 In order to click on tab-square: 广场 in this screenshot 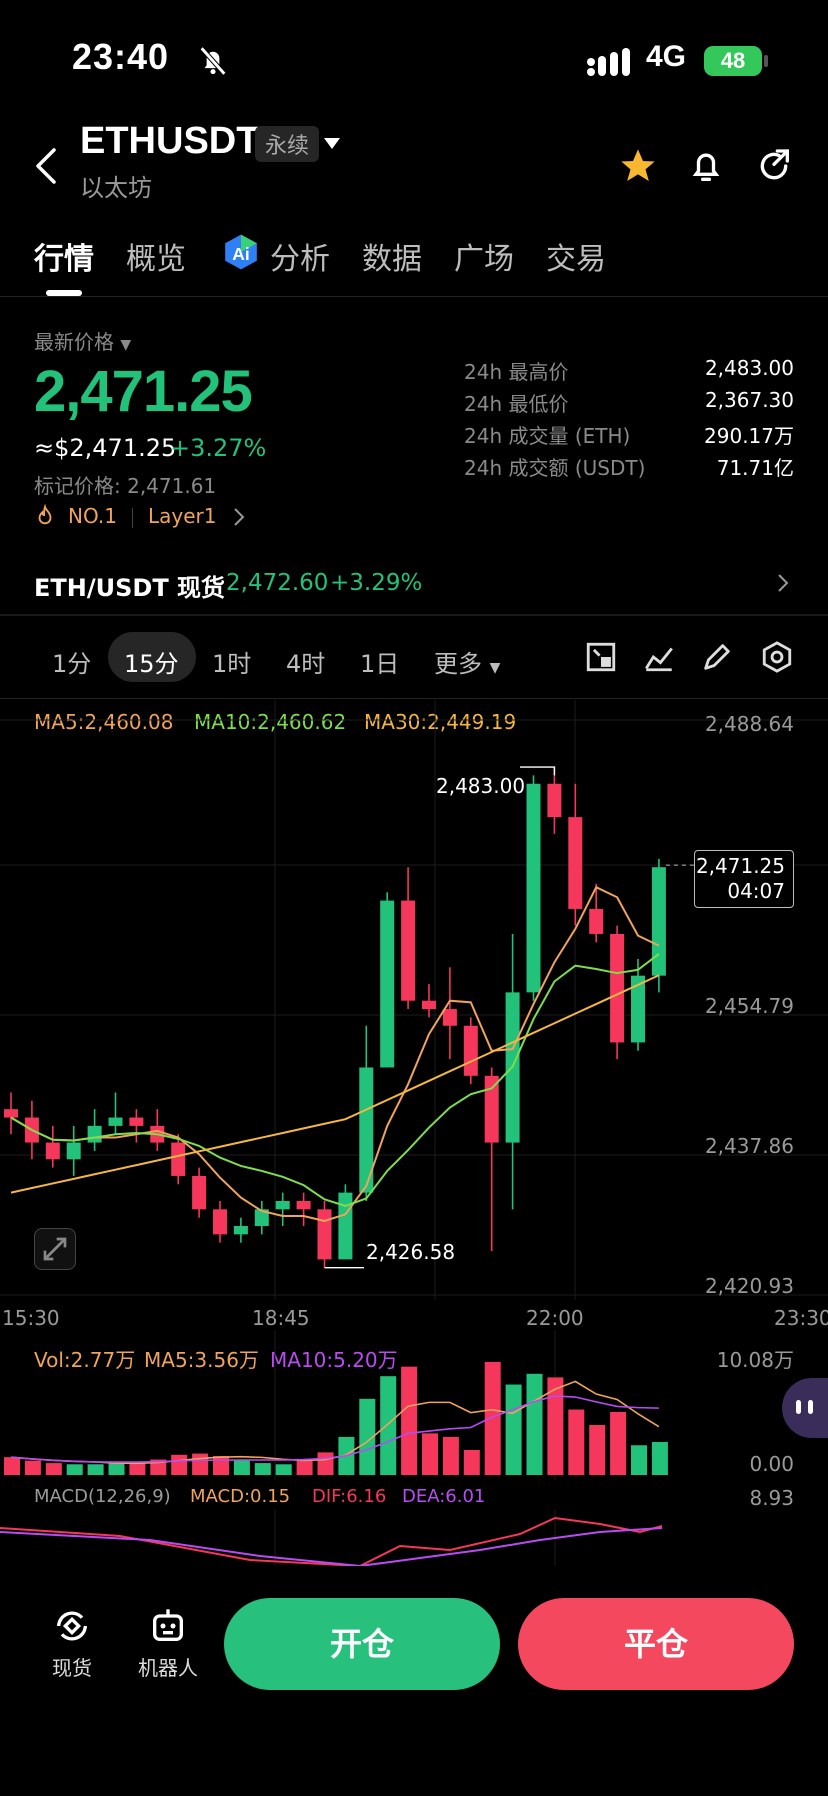, I will do `click(484, 256)`.